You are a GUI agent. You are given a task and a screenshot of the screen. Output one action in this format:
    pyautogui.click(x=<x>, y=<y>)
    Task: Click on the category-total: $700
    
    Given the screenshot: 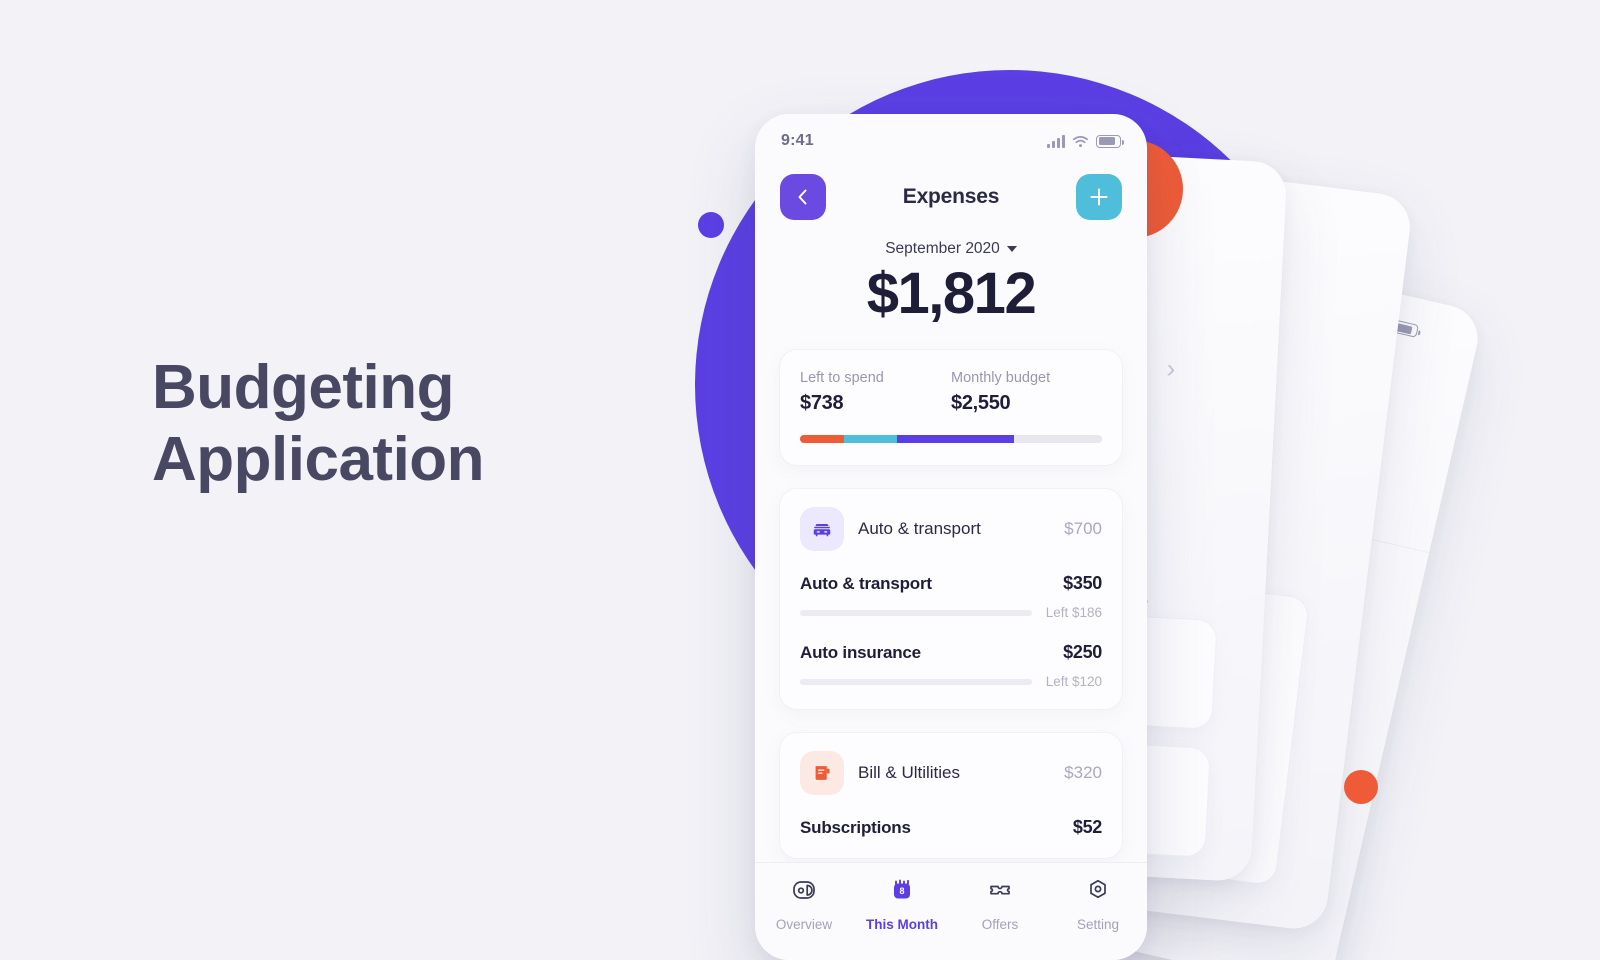 What is the action you would take?
    pyautogui.click(x=1083, y=528)
    